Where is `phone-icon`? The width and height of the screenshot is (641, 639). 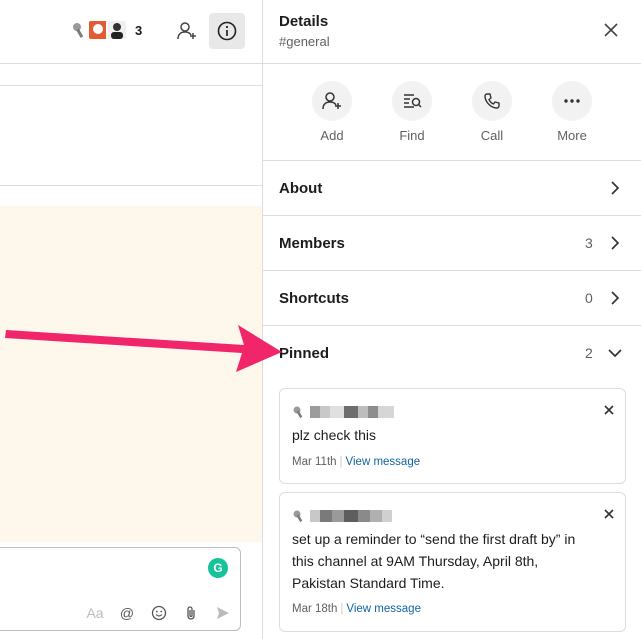 phone-icon is located at coordinates (492, 101).